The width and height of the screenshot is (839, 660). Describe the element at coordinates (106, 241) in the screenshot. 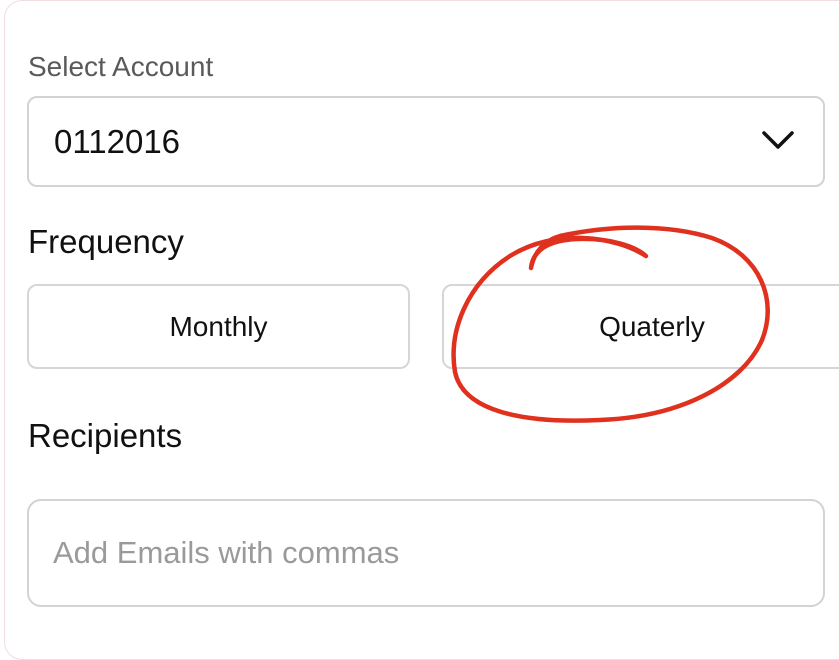

I see `frequency-label: Frequency` at that location.